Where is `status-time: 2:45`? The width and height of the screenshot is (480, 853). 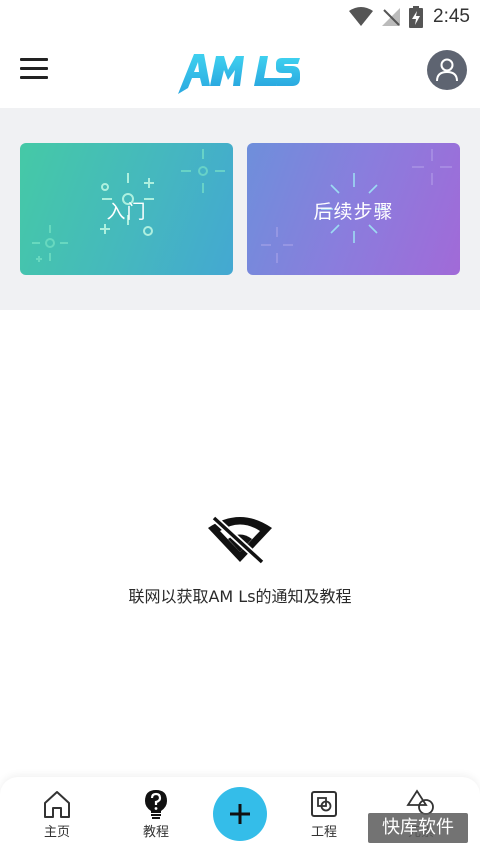 status-time: 2:45 is located at coordinates (451, 16).